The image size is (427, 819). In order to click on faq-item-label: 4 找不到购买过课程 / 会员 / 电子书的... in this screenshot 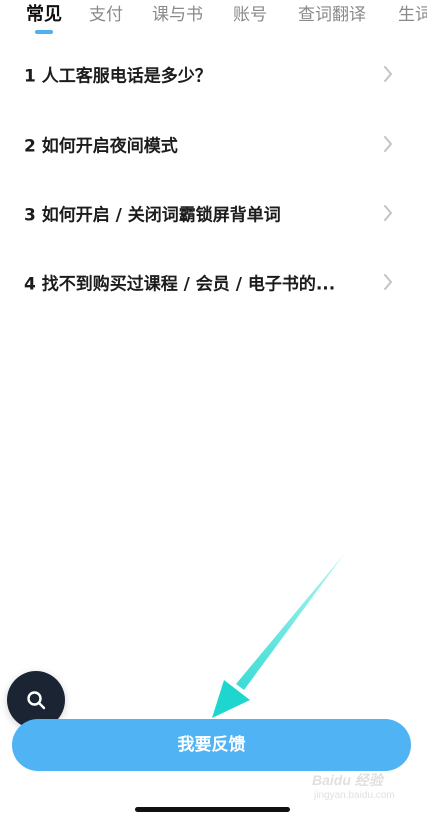, I will do `click(180, 284)`.